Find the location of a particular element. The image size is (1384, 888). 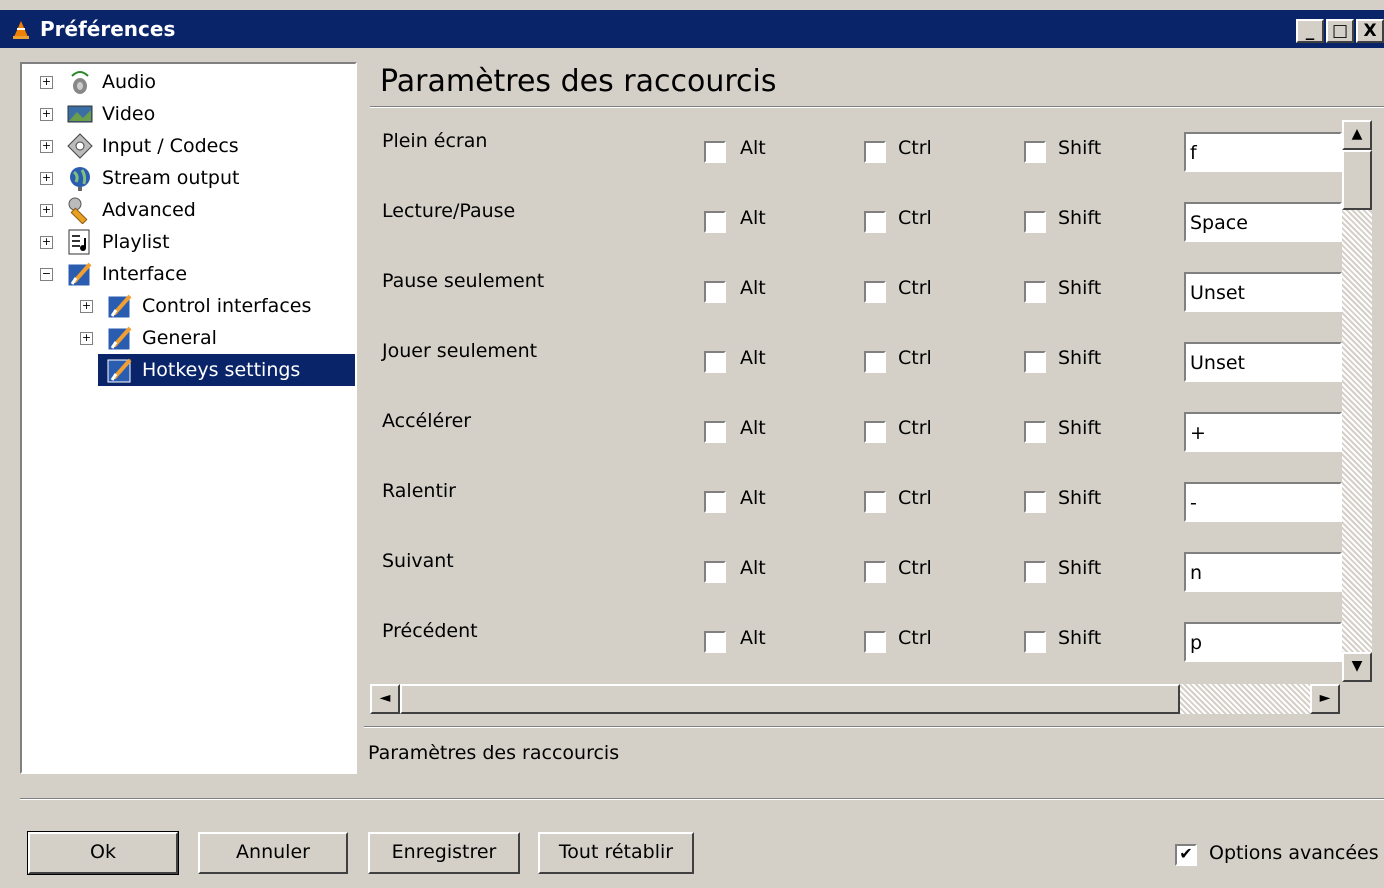

window-title: Préférences is located at coordinates (108, 29).